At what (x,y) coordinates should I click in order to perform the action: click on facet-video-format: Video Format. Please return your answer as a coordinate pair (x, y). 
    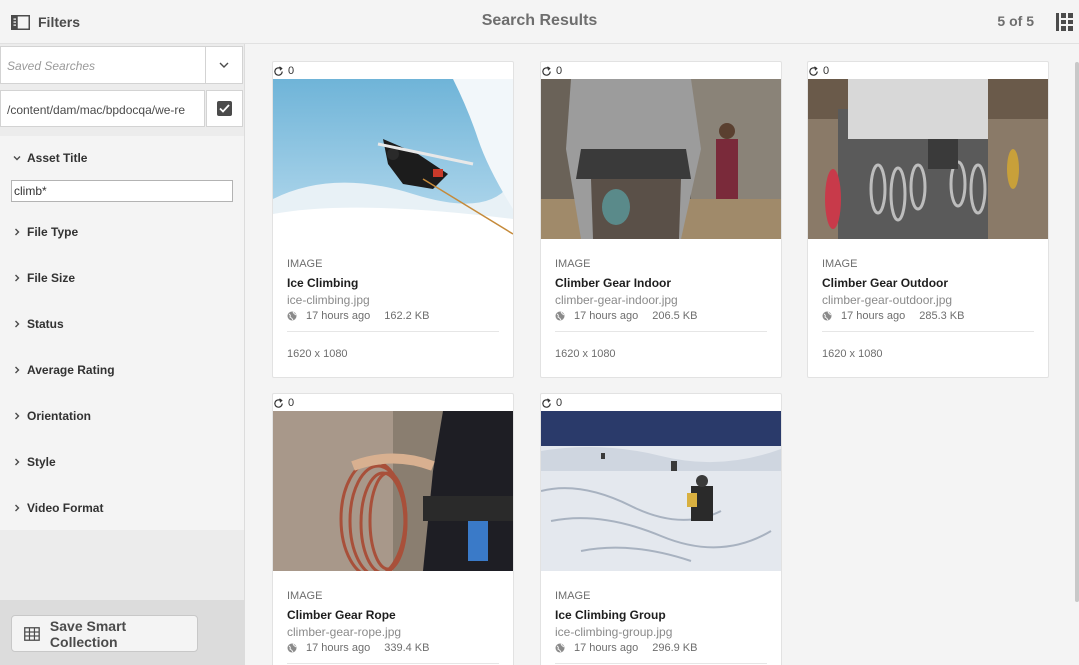
    Looking at the image, I should click on (122, 508).